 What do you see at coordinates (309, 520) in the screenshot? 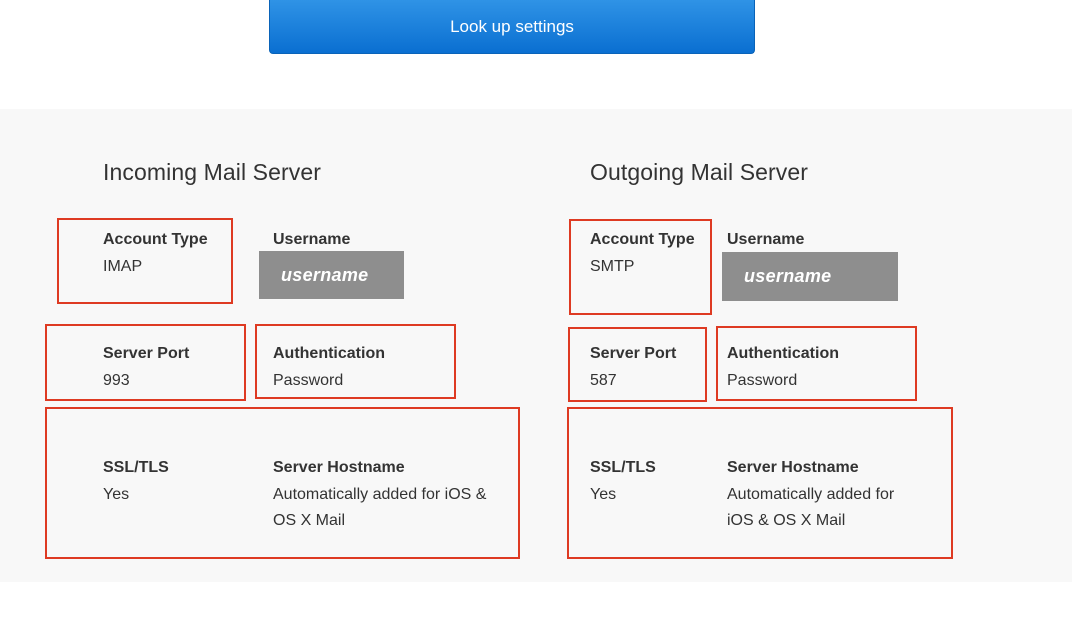
I see `incoming-server-hostname-line-2: OS X Mail` at bounding box center [309, 520].